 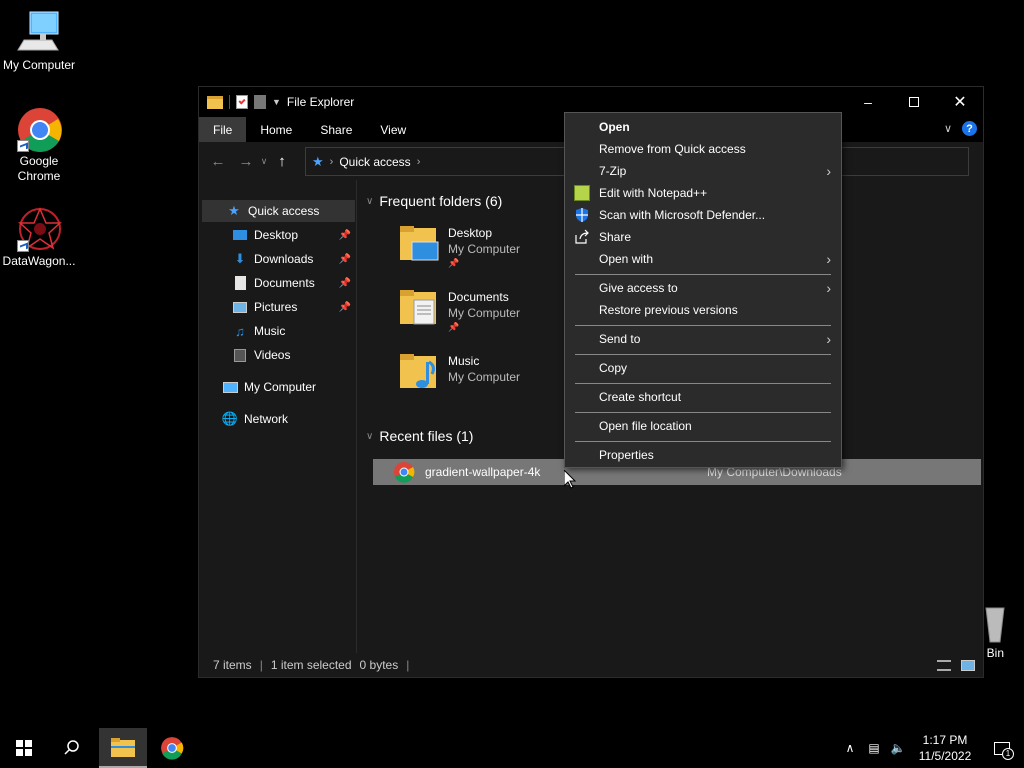 What do you see at coordinates (703, 171) in the screenshot?
I see `menu-item-7zip: 7-Zip ›` at bounding box center [703, 171].